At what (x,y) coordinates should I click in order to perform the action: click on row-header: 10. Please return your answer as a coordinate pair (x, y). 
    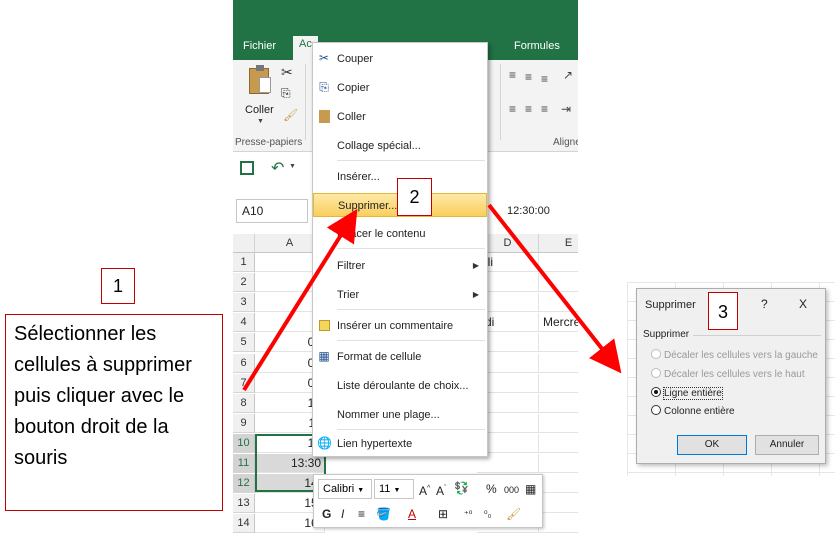
    Looking at the image, I should click on (244, 443).